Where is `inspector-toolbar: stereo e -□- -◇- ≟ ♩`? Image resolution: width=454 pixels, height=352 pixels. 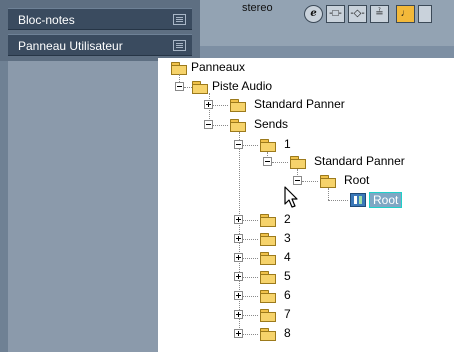
inspector-toolbar: stereo e -□- -◇- ≟ ♩ is located at coordinates (327, 23).